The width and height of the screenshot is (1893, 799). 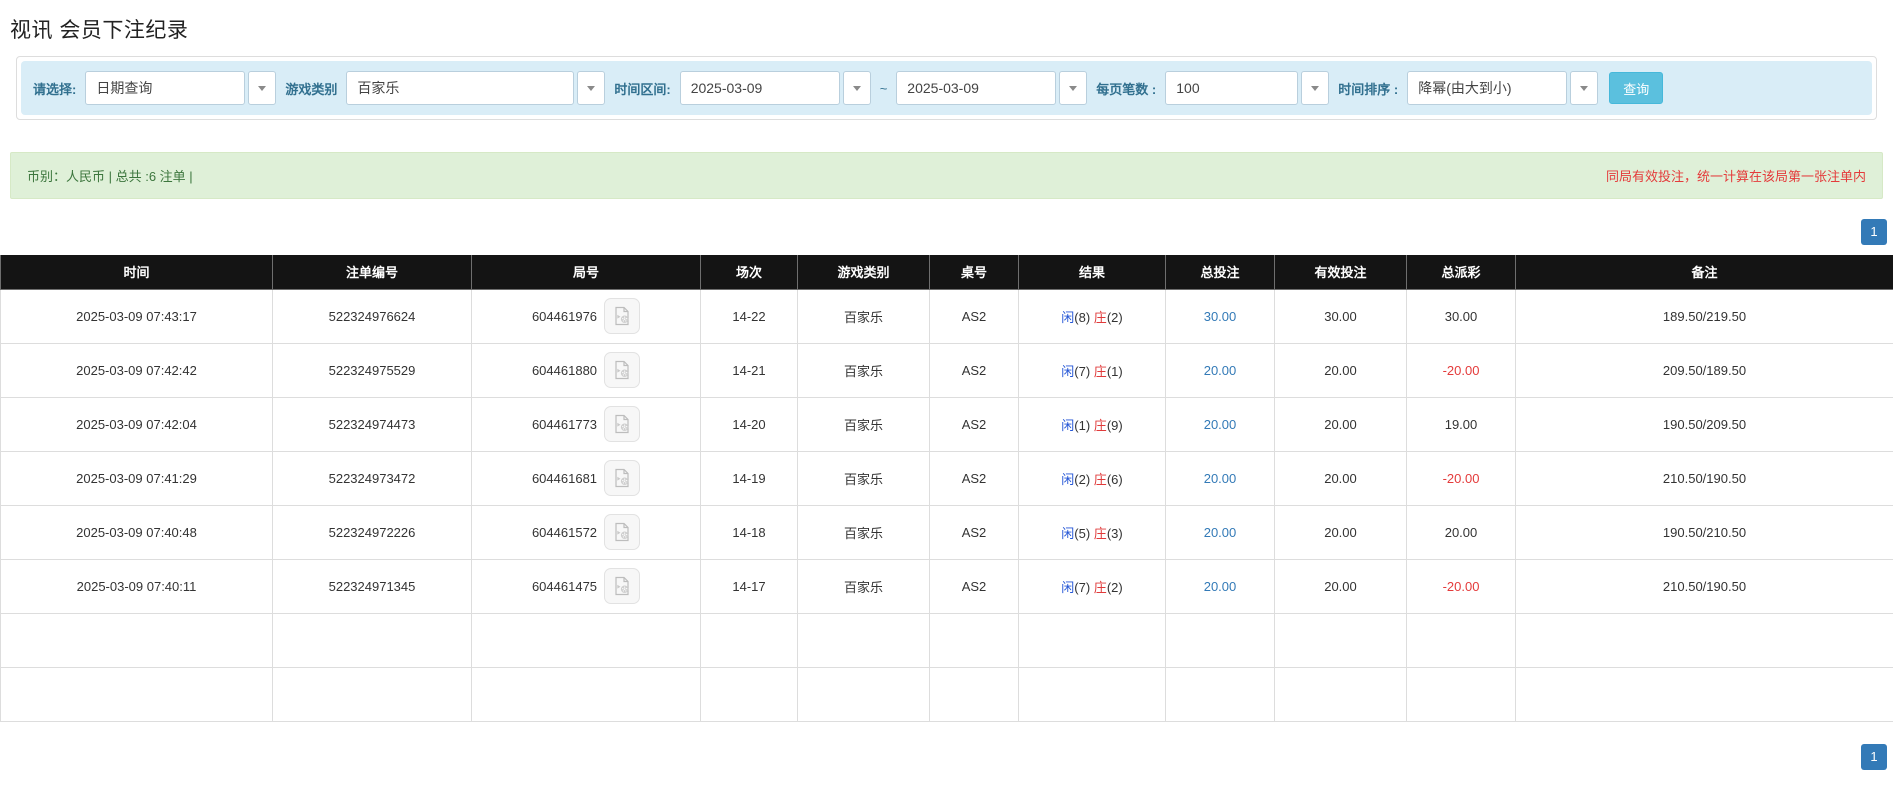 I want to click on round-id: 604461572, so click(x=564, y=532).